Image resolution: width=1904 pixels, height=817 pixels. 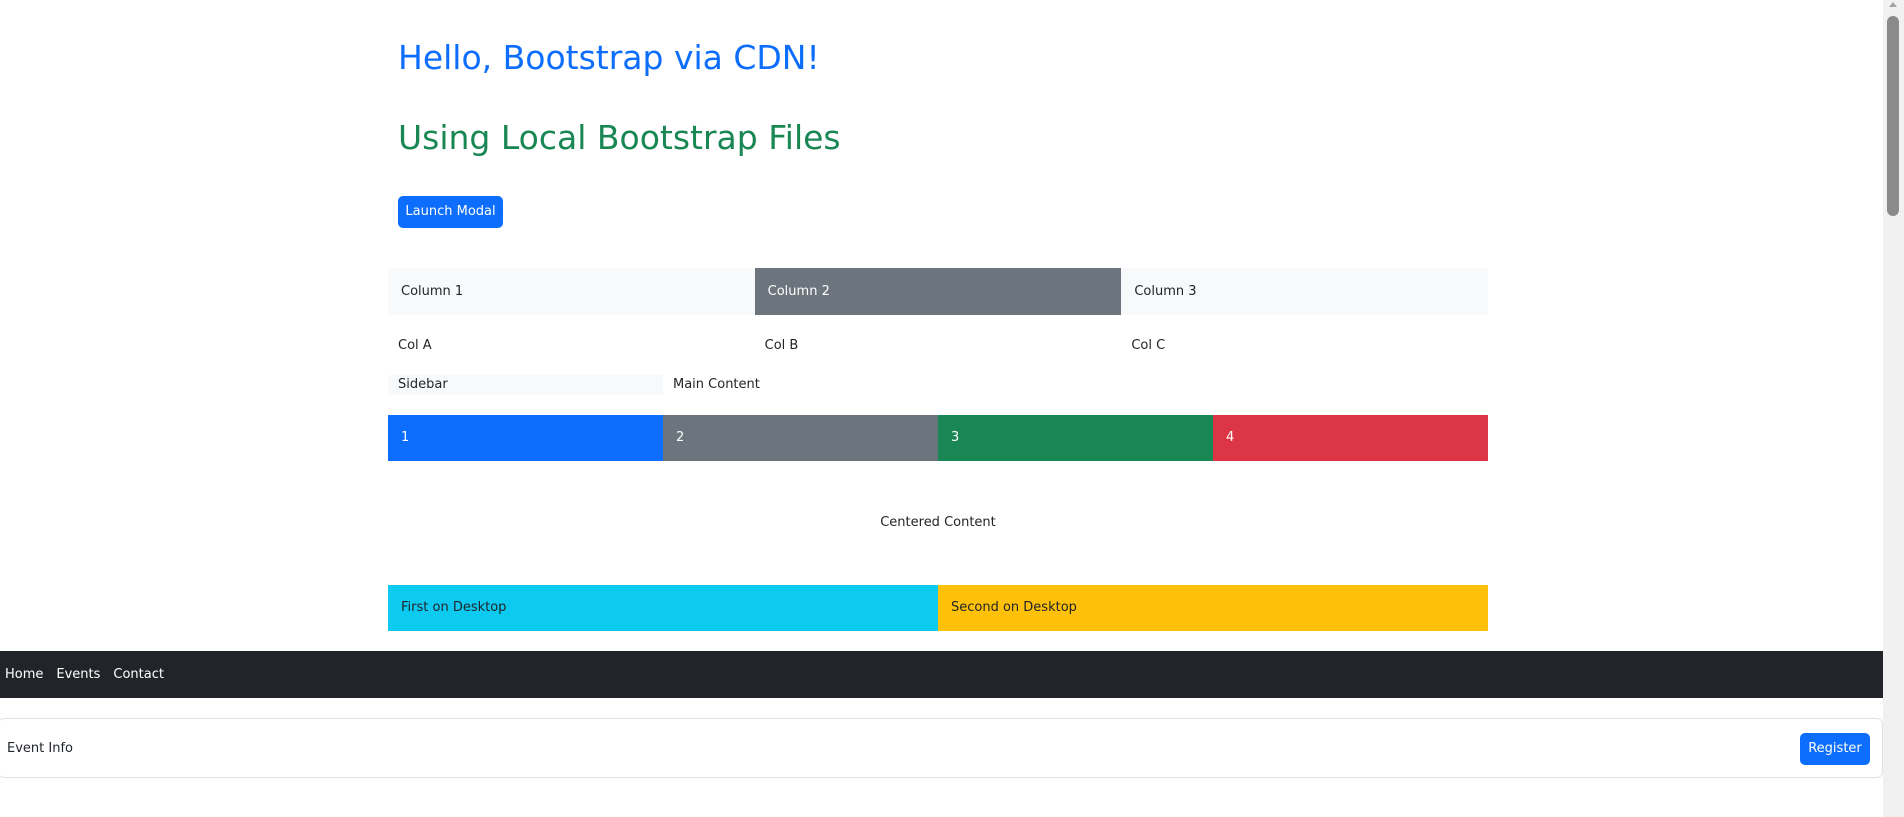 I want to click on numbered-cell-2: 2, so click(x=800, y=438).